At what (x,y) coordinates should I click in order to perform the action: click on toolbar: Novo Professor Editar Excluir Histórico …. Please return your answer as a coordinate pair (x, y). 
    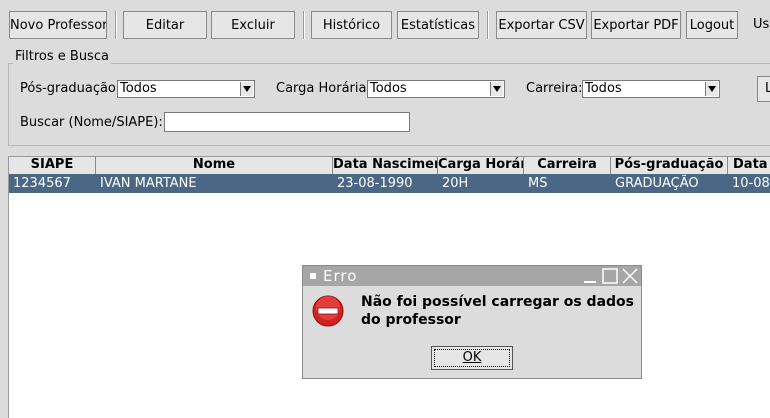
    Looking at the image, I should click on (385, 25).